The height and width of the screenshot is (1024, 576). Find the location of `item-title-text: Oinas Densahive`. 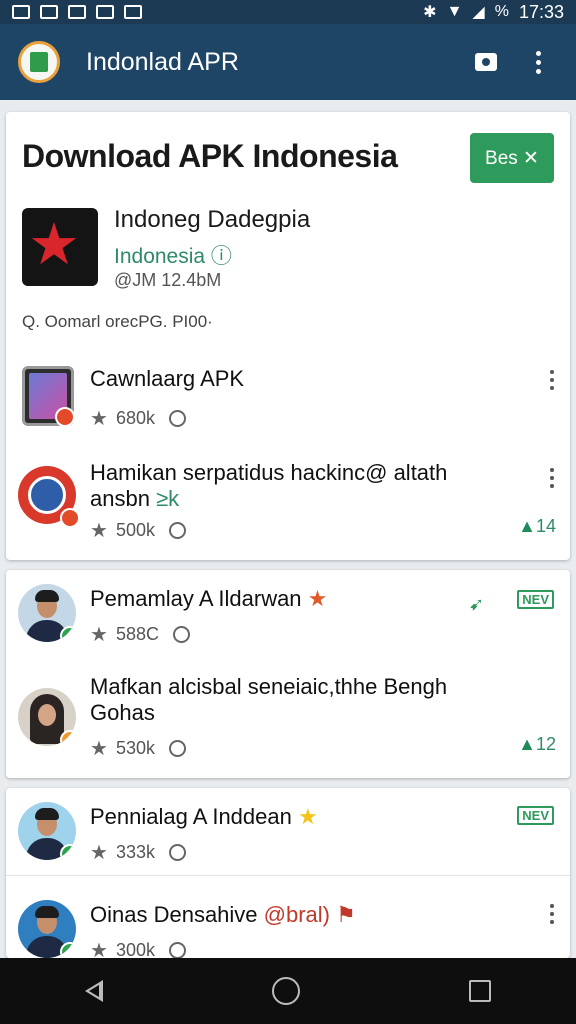

item-title-text: Oinas Densahive is located at coordinates (177, 914).